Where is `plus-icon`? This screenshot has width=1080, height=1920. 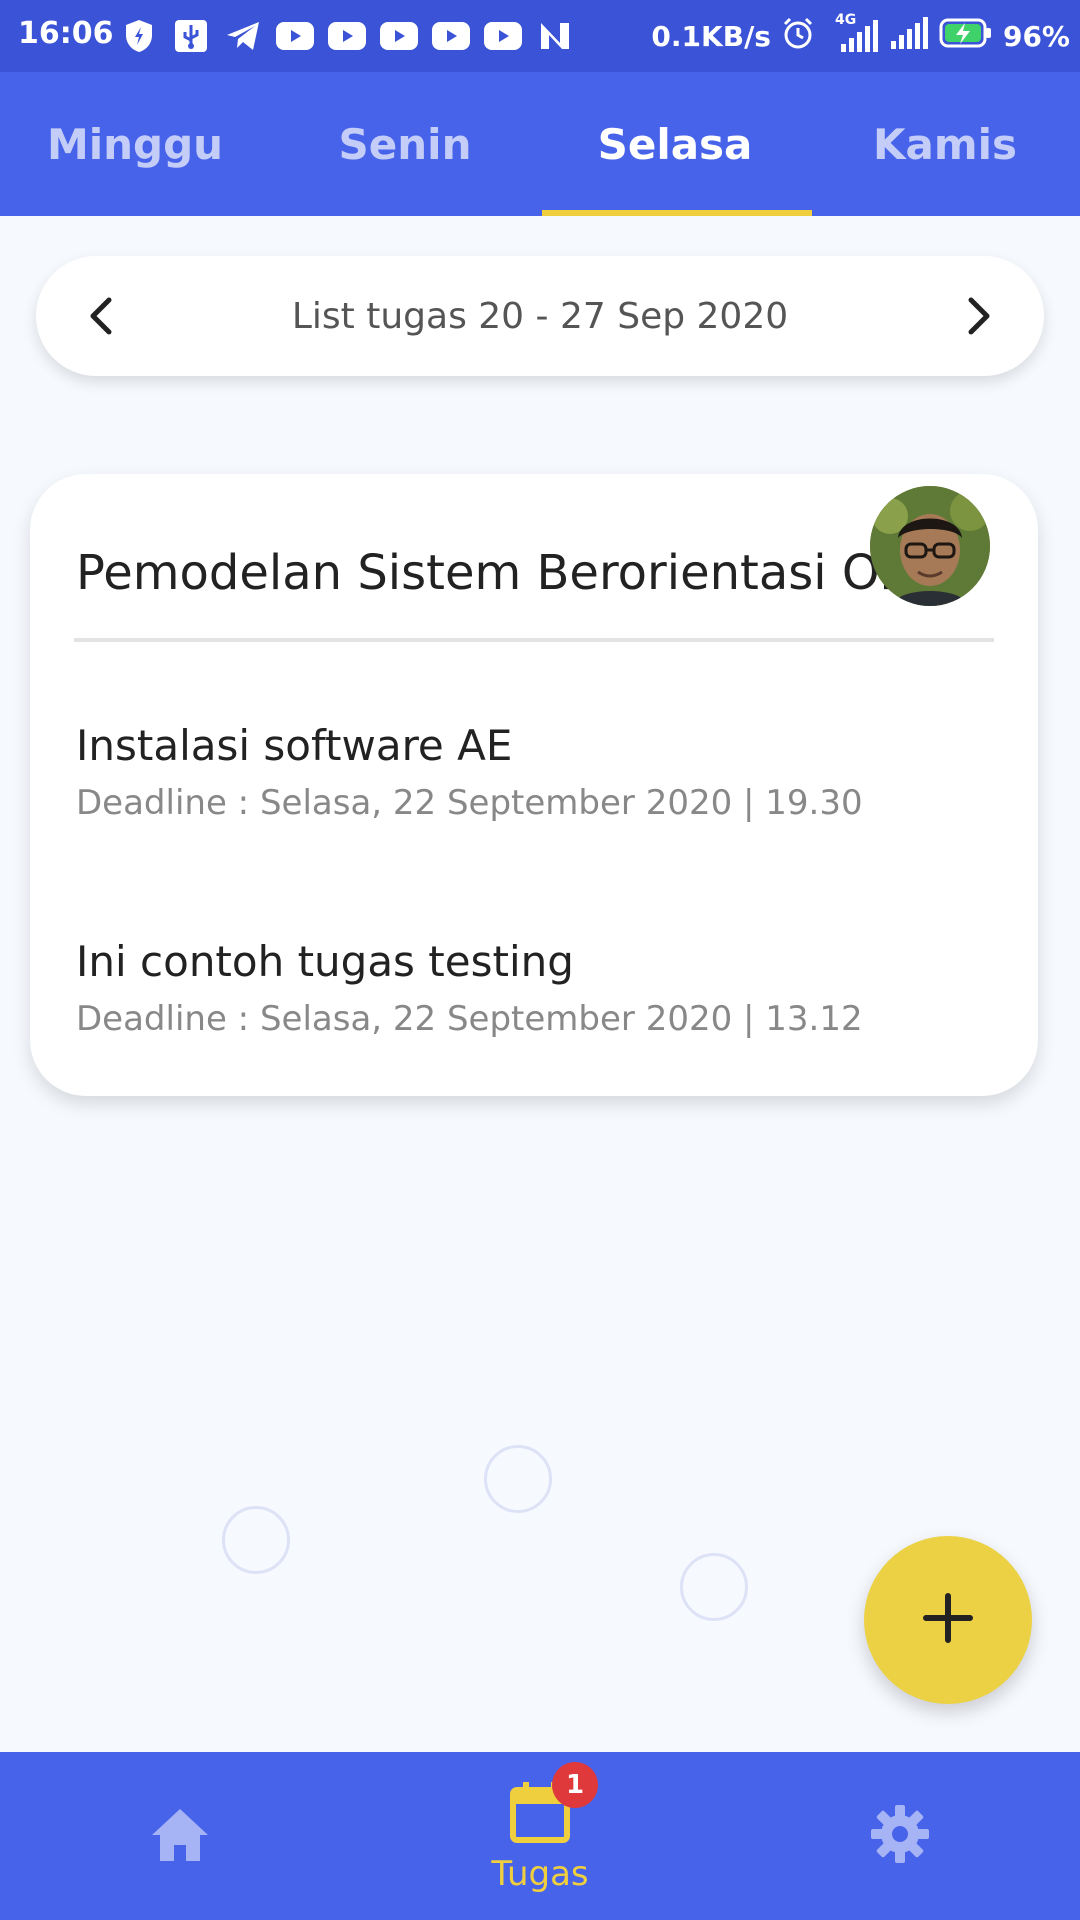 plus-icon is located at coordinates (948, 1620).